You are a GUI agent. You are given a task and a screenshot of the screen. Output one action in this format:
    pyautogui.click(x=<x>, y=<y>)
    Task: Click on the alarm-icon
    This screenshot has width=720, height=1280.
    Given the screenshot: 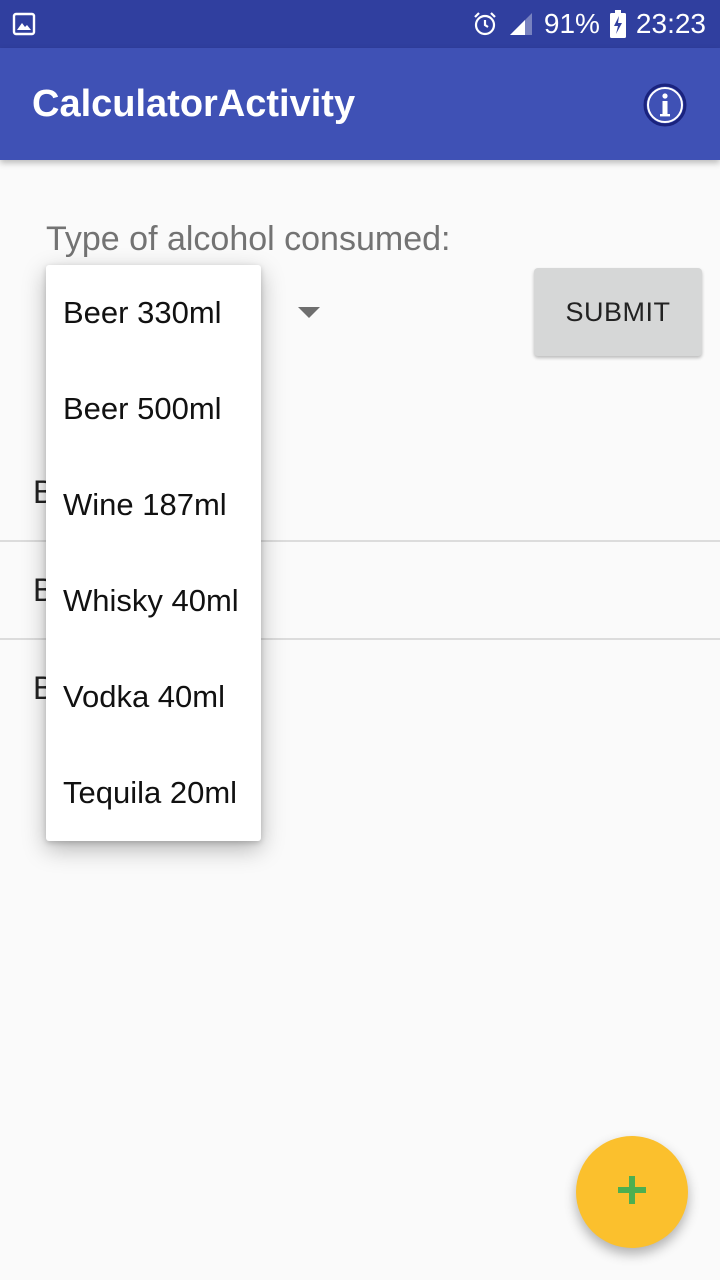 What is the action you would take?
    pyautogui.click(x=485, y=24)
    